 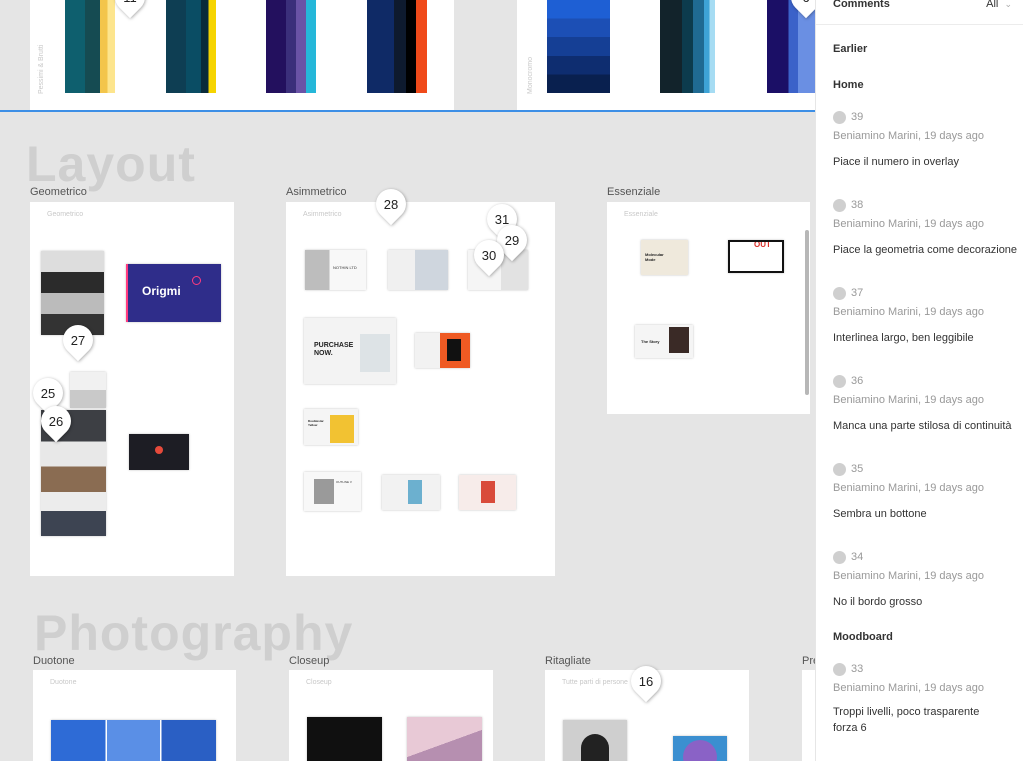 What do you see at coordinates (863, 637) in the screenshot?
I see `group-label-moodboard: Moodboard` at bounding box center [863, 637].